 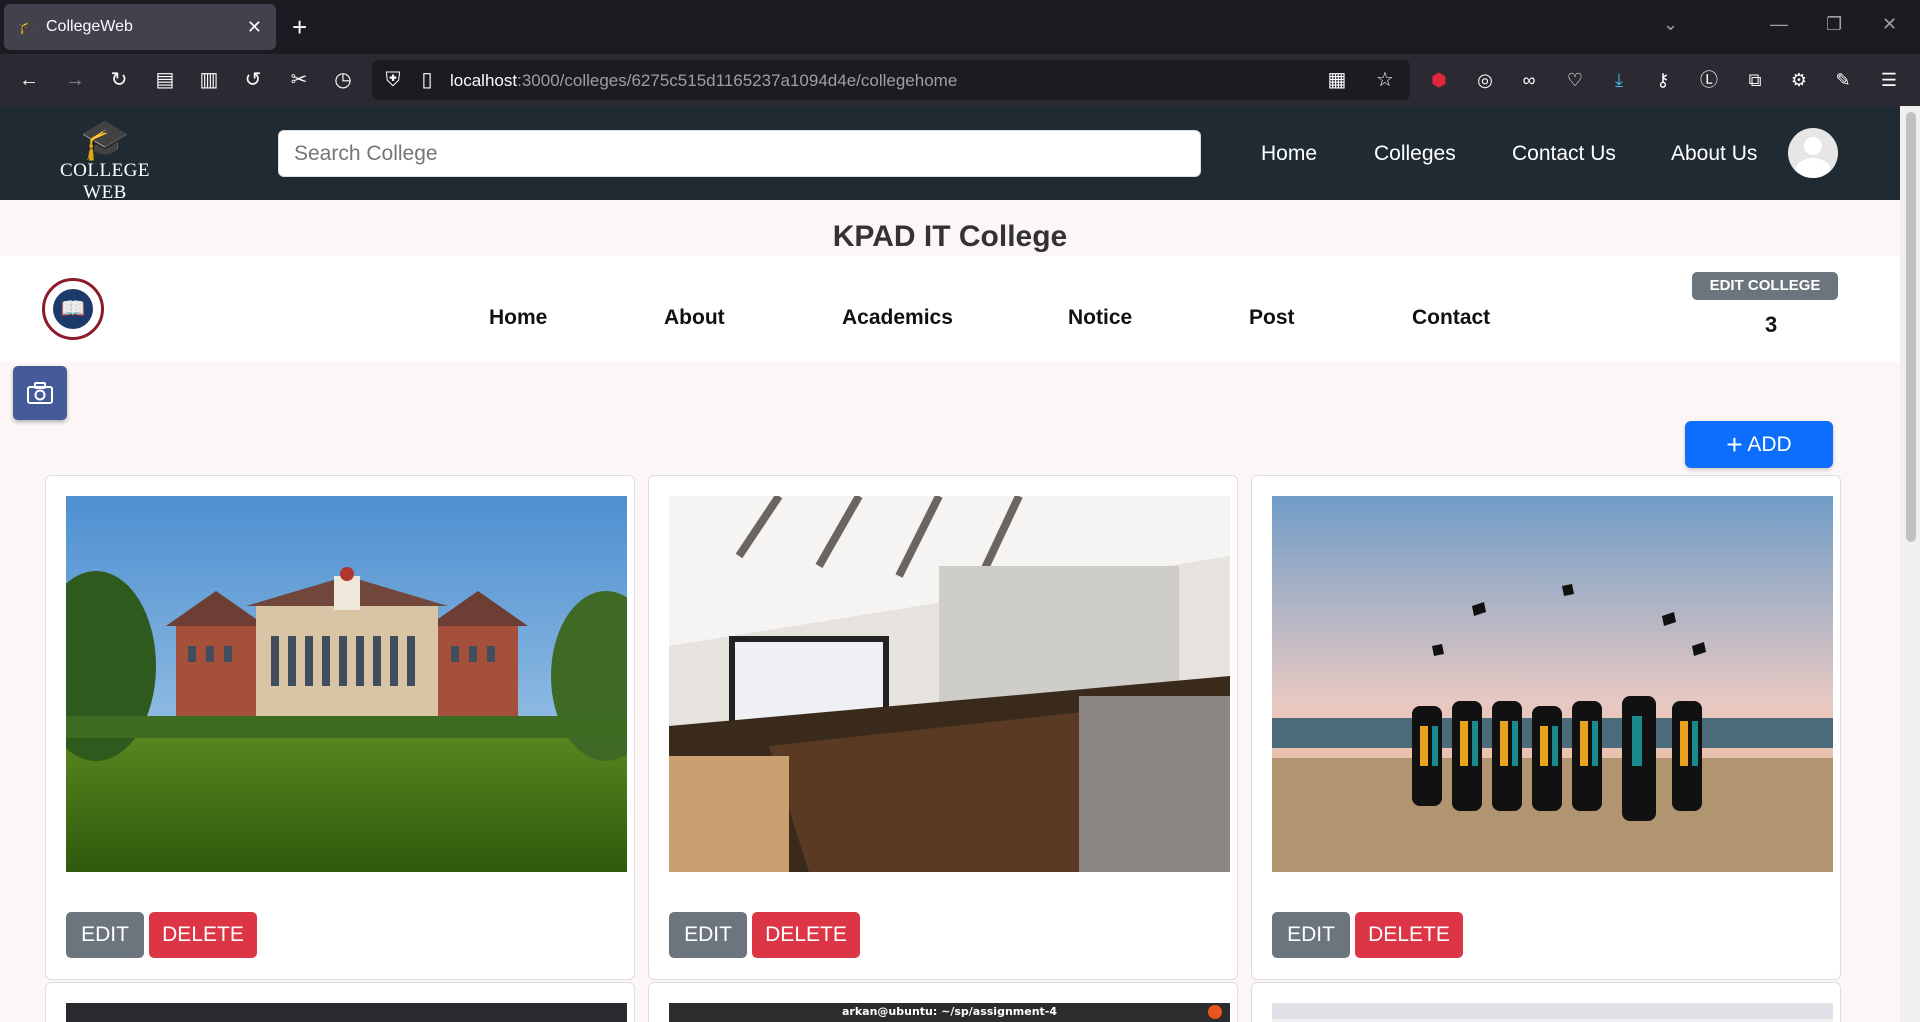 What do you see at coordinates (299, 27) in the screenshot?
I see `new-tab-button: +` at bounding box center [299, 27].